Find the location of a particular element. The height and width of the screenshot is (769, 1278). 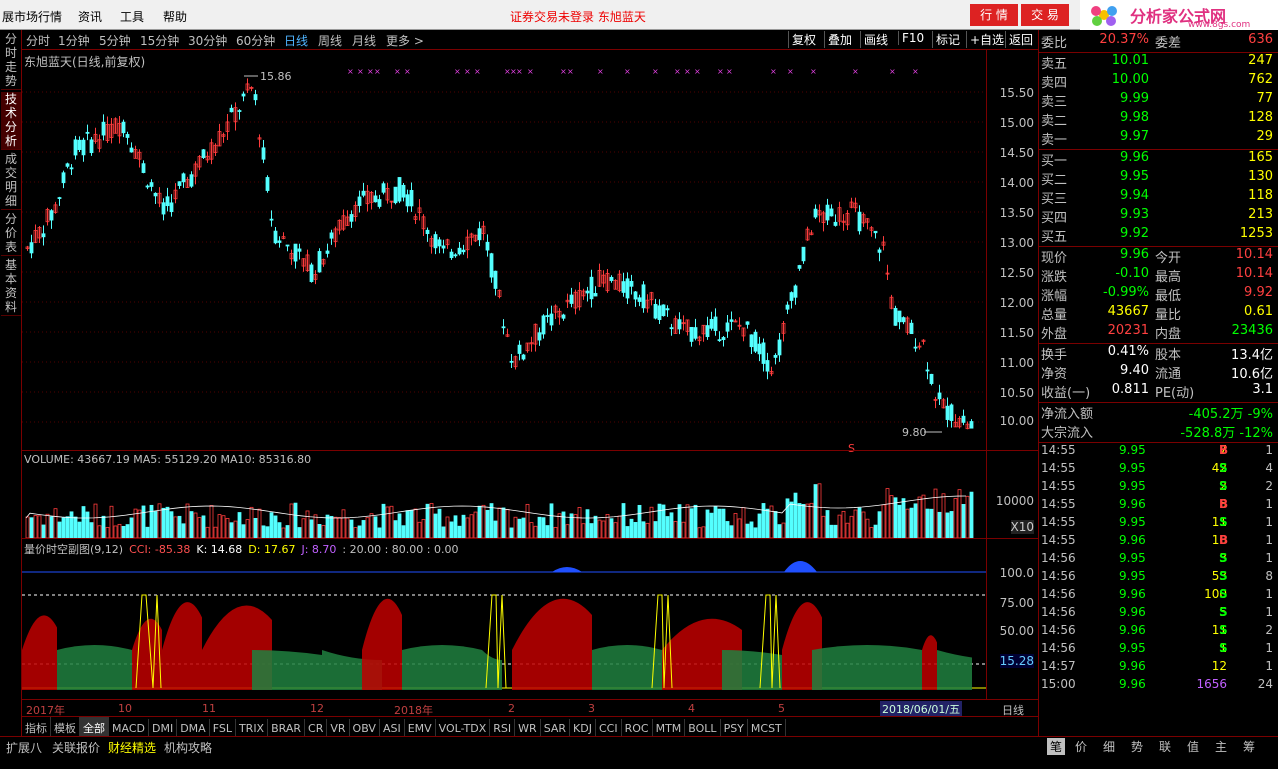

mark-button: 标记 is located at coordinates (947, 39).